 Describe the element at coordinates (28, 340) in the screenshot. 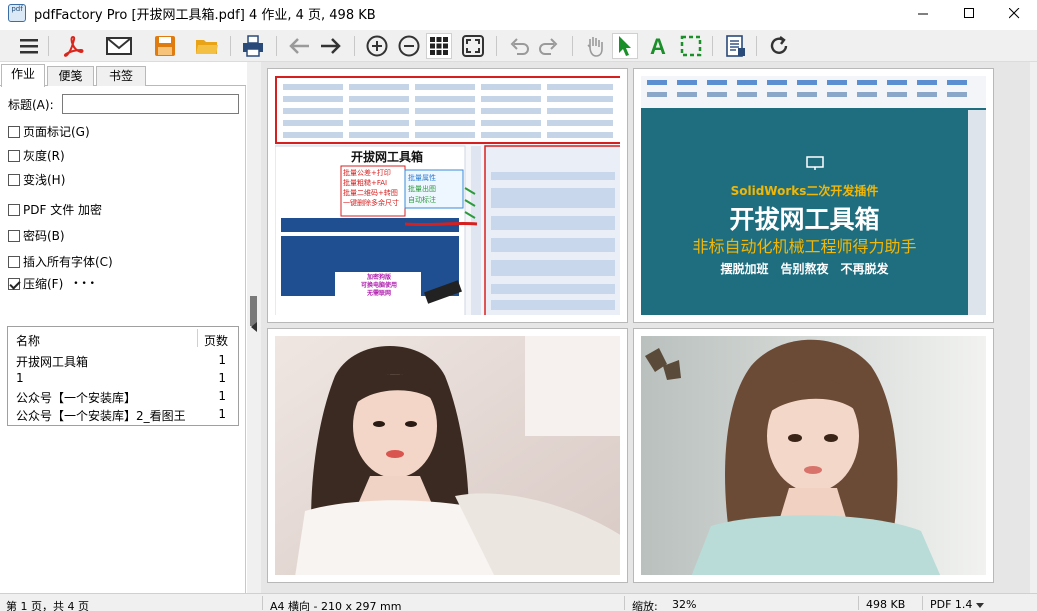

I see `column-header-name: 名称` at that location.